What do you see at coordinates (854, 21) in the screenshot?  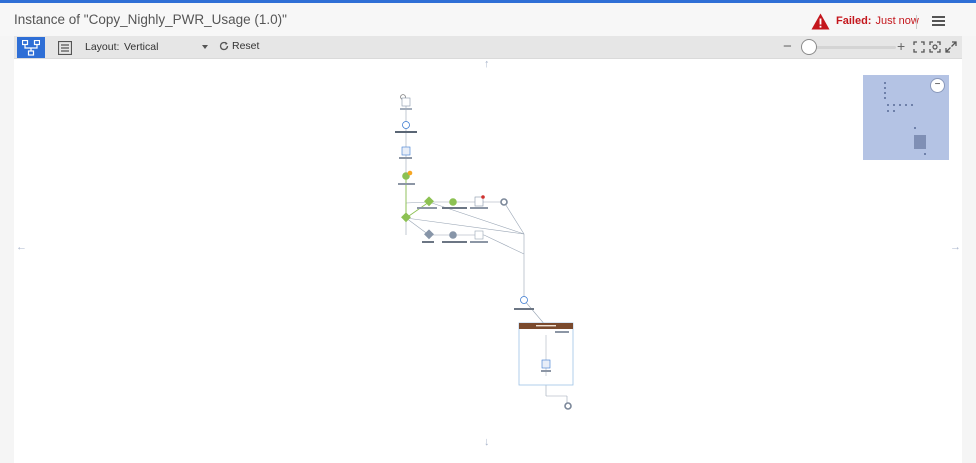 I see `status-label: Failed:` at bounding box center [854, 21].